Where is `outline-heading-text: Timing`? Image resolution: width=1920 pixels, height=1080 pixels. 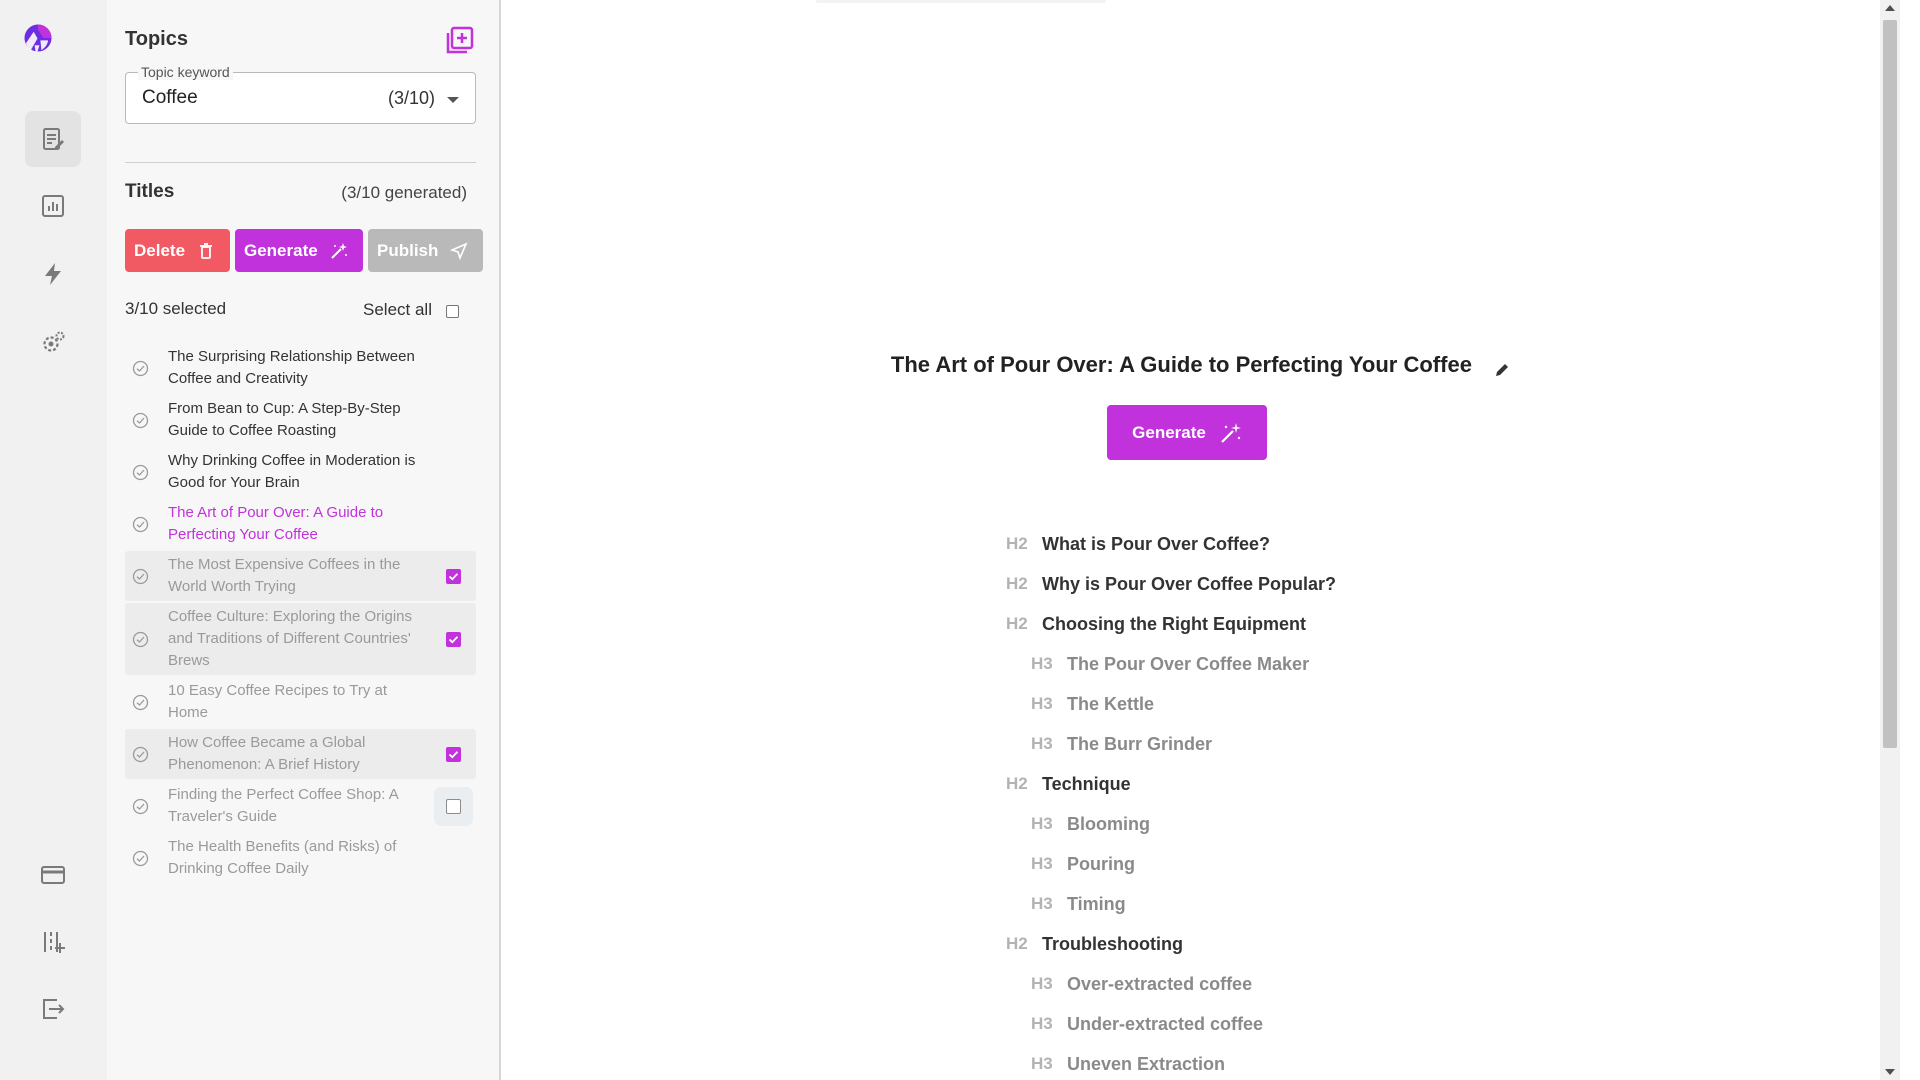
outline-heading-text: Timing is located at coordinates (1096, 903).